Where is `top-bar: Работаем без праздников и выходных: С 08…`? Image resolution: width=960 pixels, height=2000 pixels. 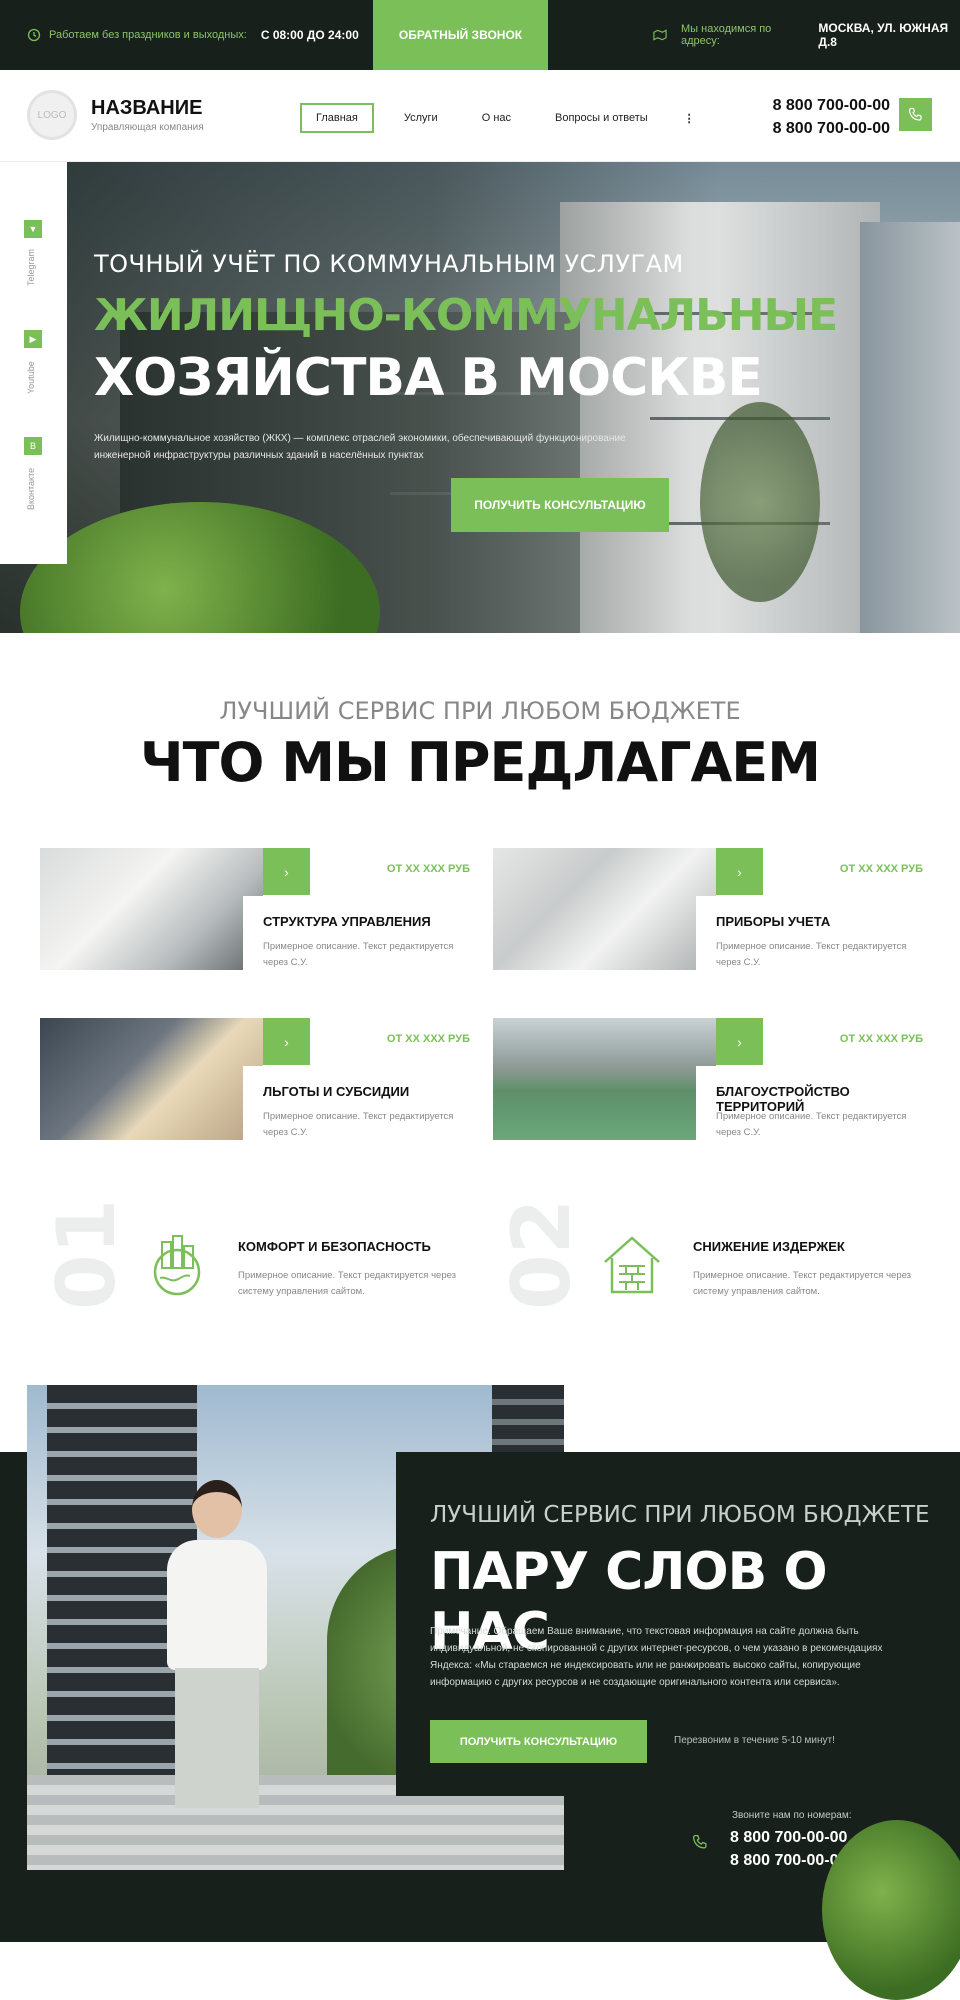
top-bar: Работаем без праздников и выходных: С 08… is located at coordinates (480, 35).